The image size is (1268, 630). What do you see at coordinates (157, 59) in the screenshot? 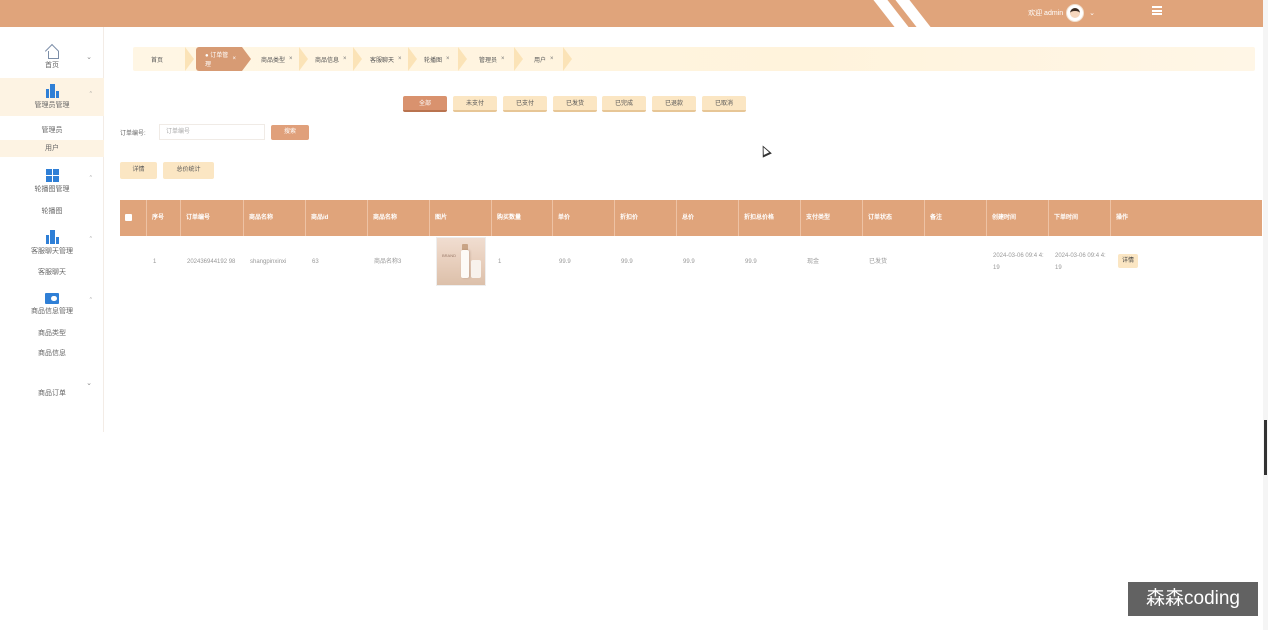
I see `tab-home: 首页` at bounding box center [157, 59].